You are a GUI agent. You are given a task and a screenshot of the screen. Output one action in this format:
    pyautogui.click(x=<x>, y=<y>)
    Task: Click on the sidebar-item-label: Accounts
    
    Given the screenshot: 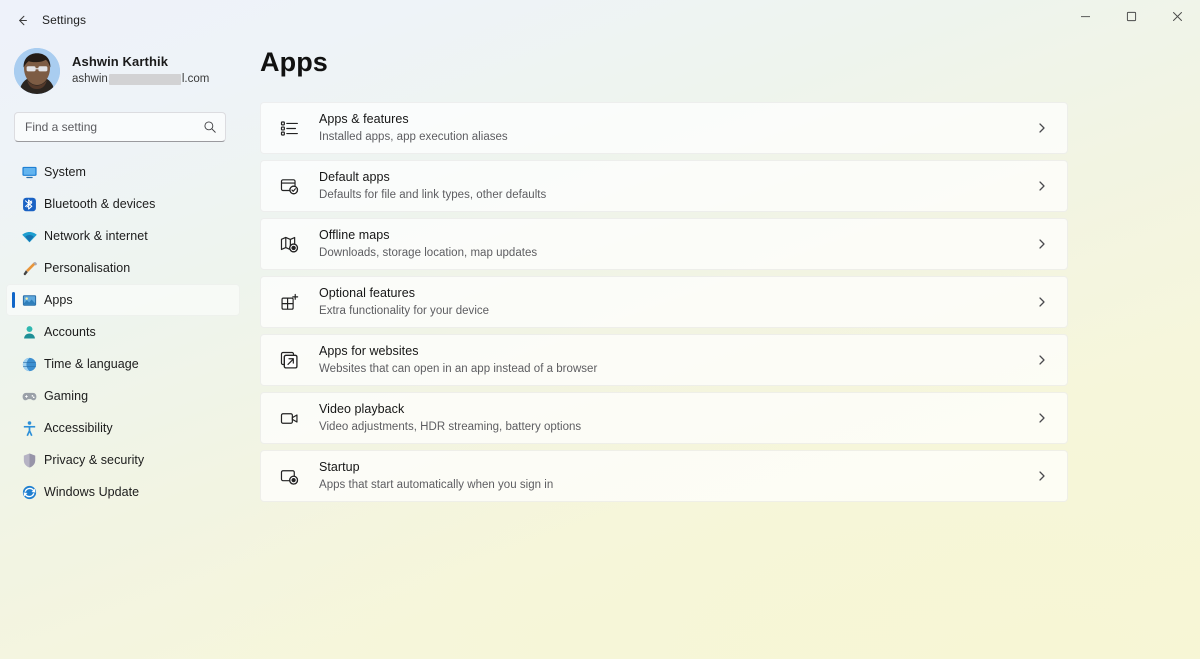 What is the action you would take?
    pyautogui.click(x=70, y=332)
    